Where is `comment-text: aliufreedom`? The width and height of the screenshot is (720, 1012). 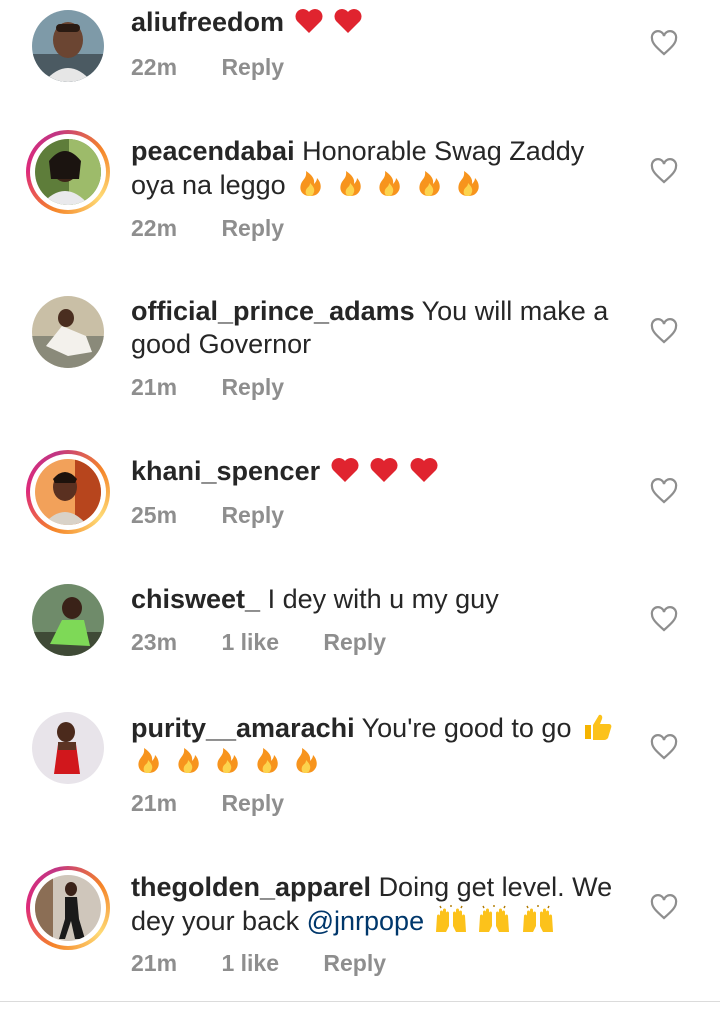 comment-text: aliufreedom is located at coordinates (376, 22).